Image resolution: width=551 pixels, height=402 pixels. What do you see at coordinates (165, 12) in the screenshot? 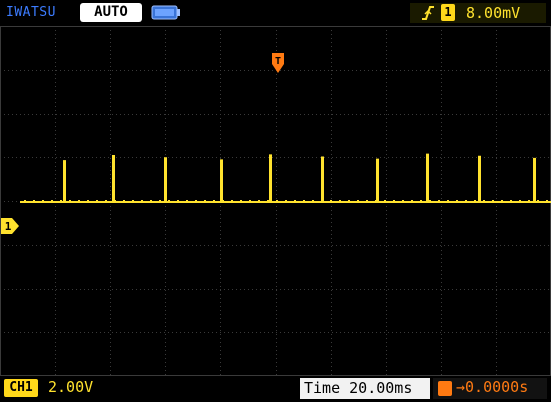
I see `battery-icon` at bounding box center [165, 12].